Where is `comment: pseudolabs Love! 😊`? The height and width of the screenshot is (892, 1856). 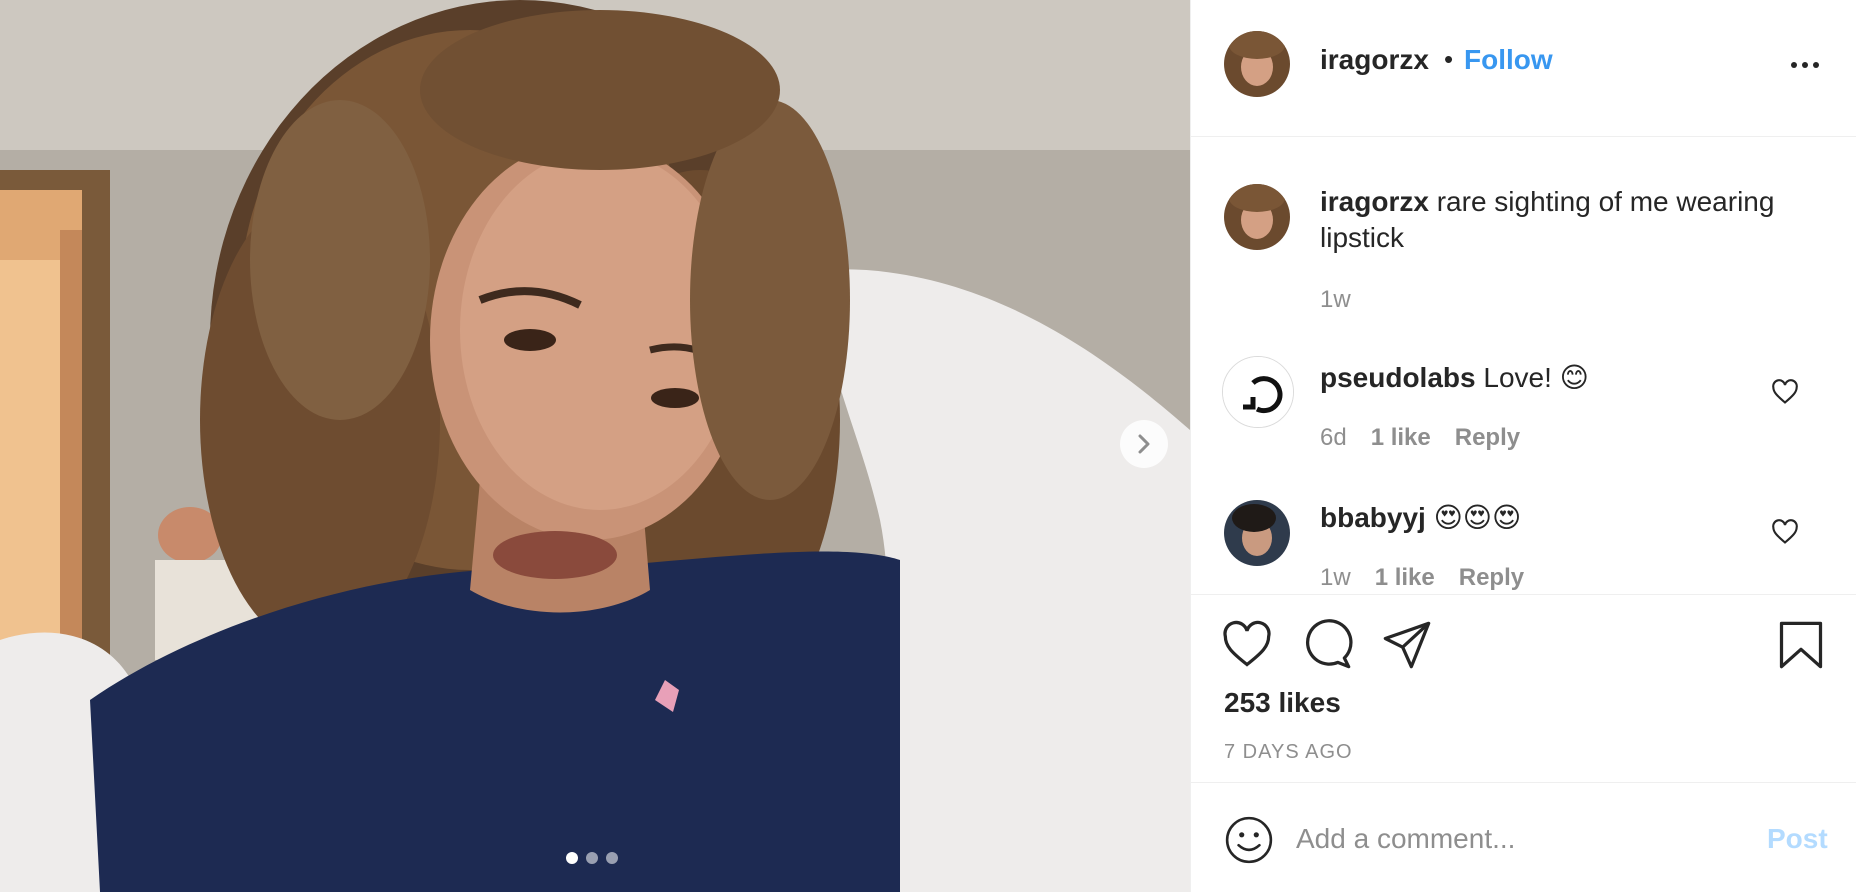 comment: pseudolabs Love! 😊 is located at coordinates (1570, 378).